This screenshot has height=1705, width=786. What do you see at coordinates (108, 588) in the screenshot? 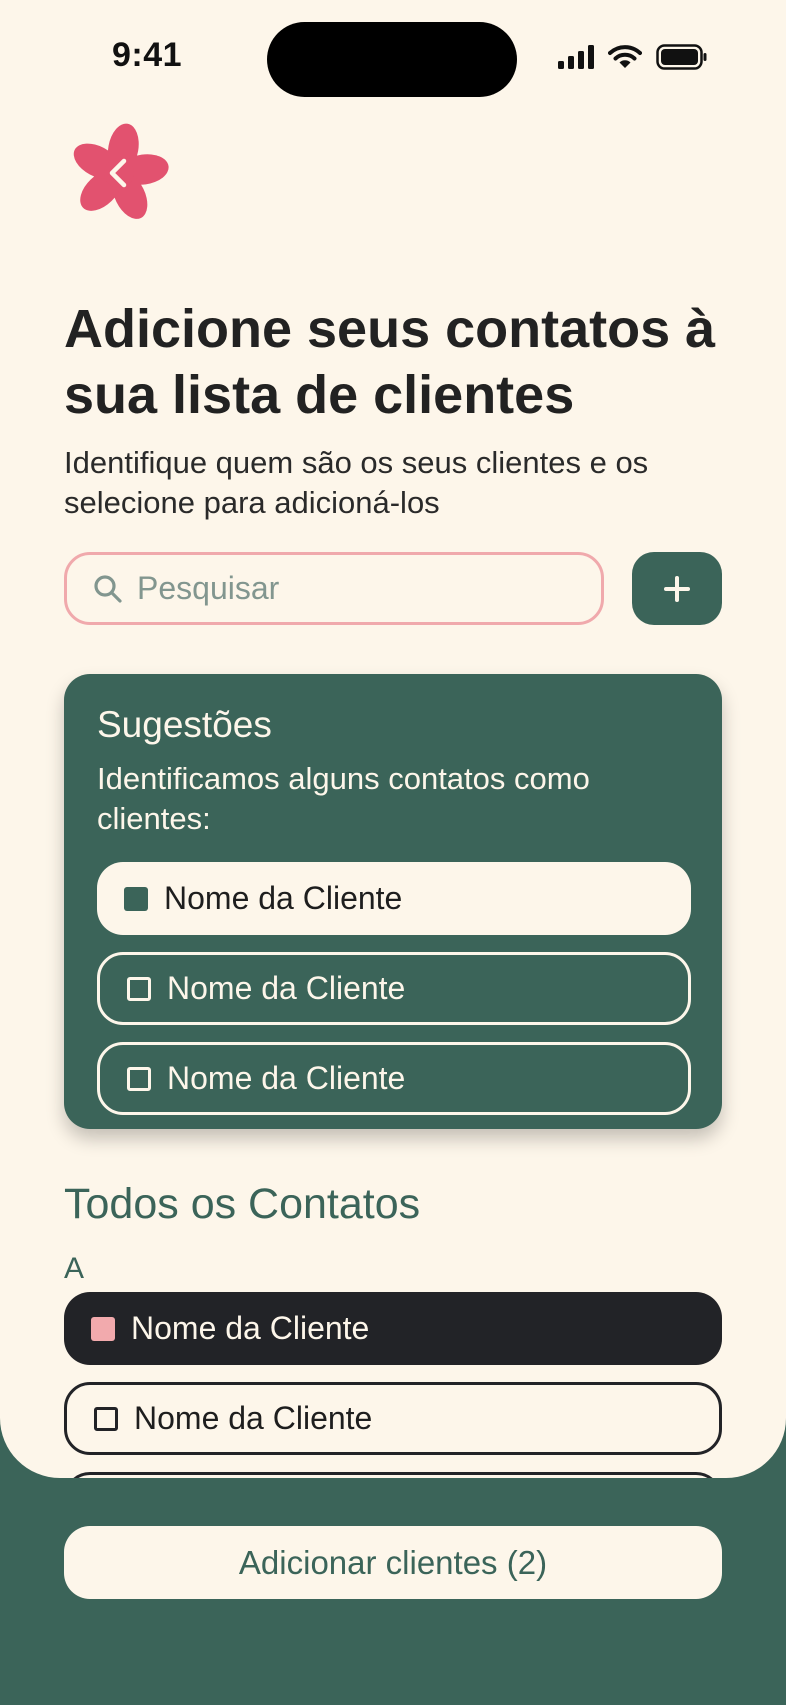
I see `search-icon` at bounding box center [108, 588].